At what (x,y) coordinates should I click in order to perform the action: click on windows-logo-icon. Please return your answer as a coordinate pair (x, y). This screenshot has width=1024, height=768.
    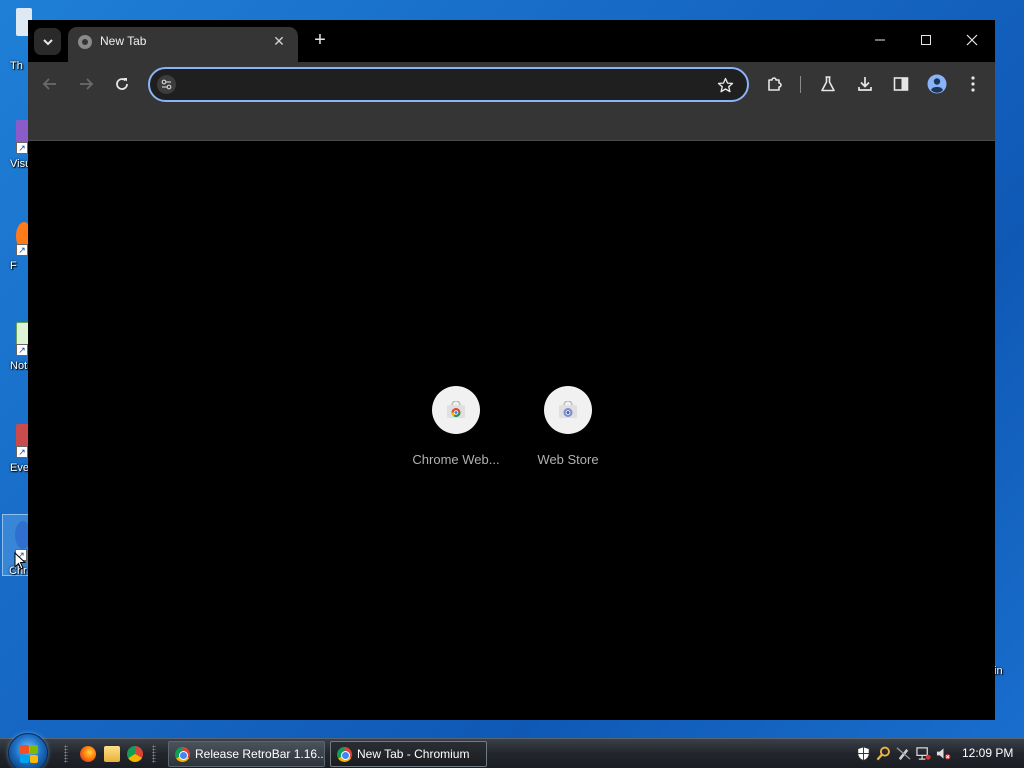
    Looking at the image, I should click on (29, 754).